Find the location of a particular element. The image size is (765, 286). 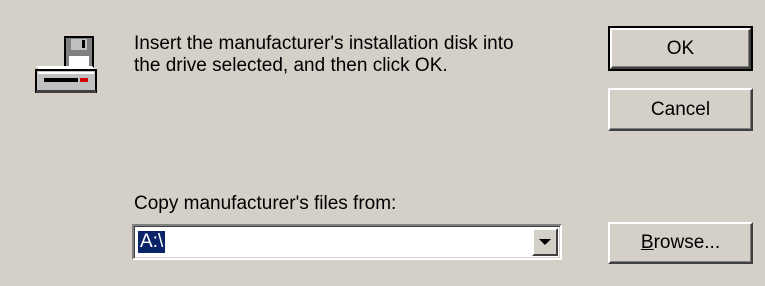

cancel-button: Cancel is located at coordinates (680, 109).